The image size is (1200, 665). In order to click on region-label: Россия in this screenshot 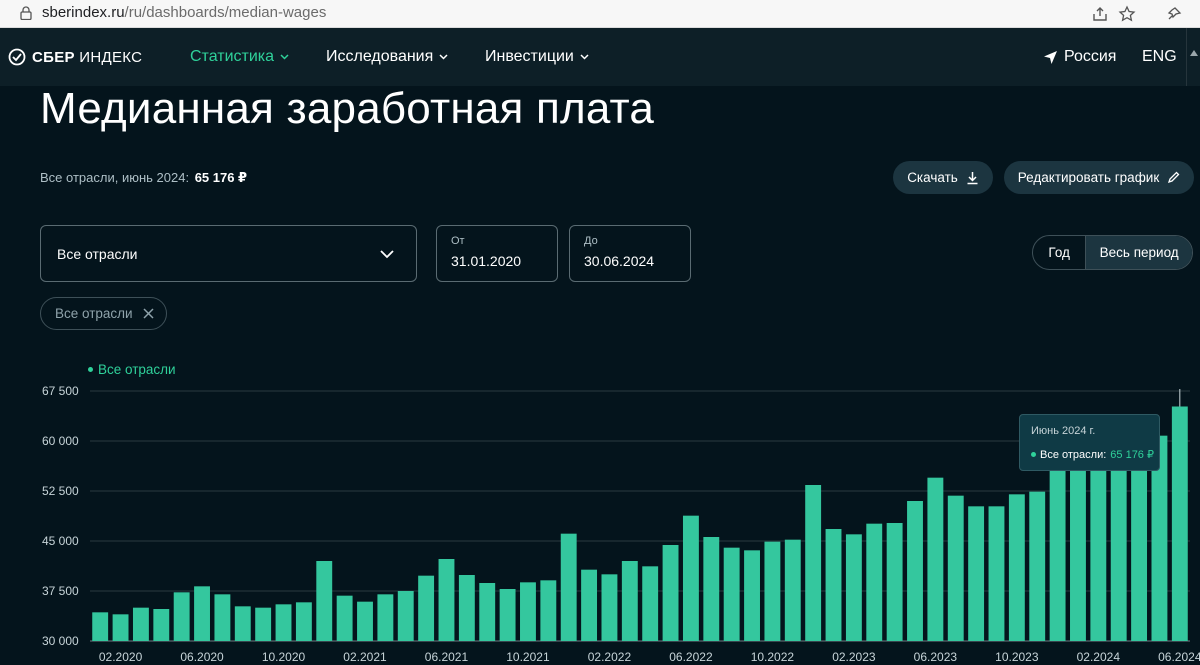, I will do `click(1090, 56)`.